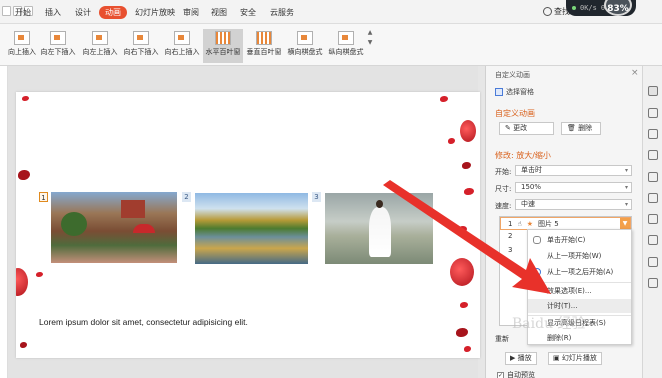 The height and width of the screenshot is (378, 662). Describe the element at coordinates (653, 134) in the screenshot. I see `shapes-icon` at that location.